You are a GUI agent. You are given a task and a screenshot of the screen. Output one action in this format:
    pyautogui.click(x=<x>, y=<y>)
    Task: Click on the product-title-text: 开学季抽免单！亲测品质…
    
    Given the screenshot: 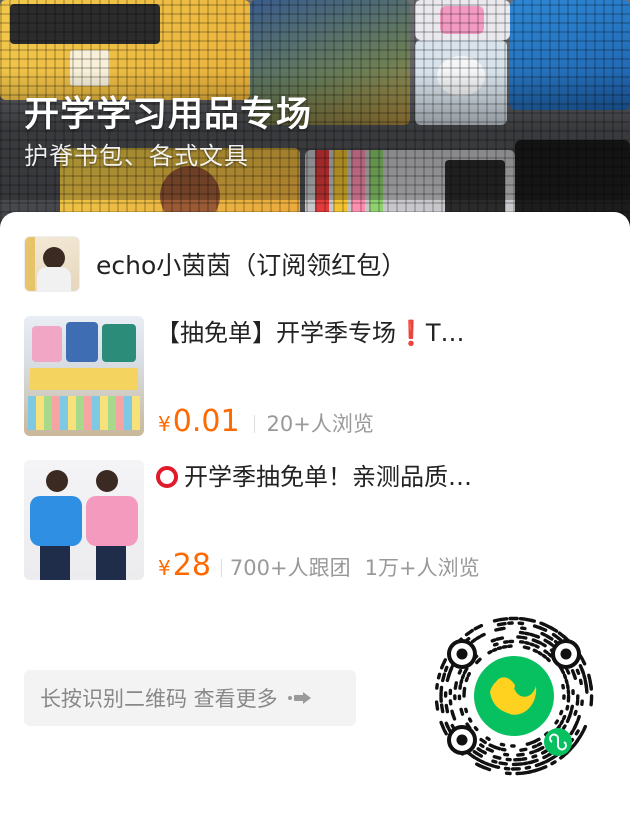 What is the action you would take?
    pyautogui.click(x=328, y=477)
    